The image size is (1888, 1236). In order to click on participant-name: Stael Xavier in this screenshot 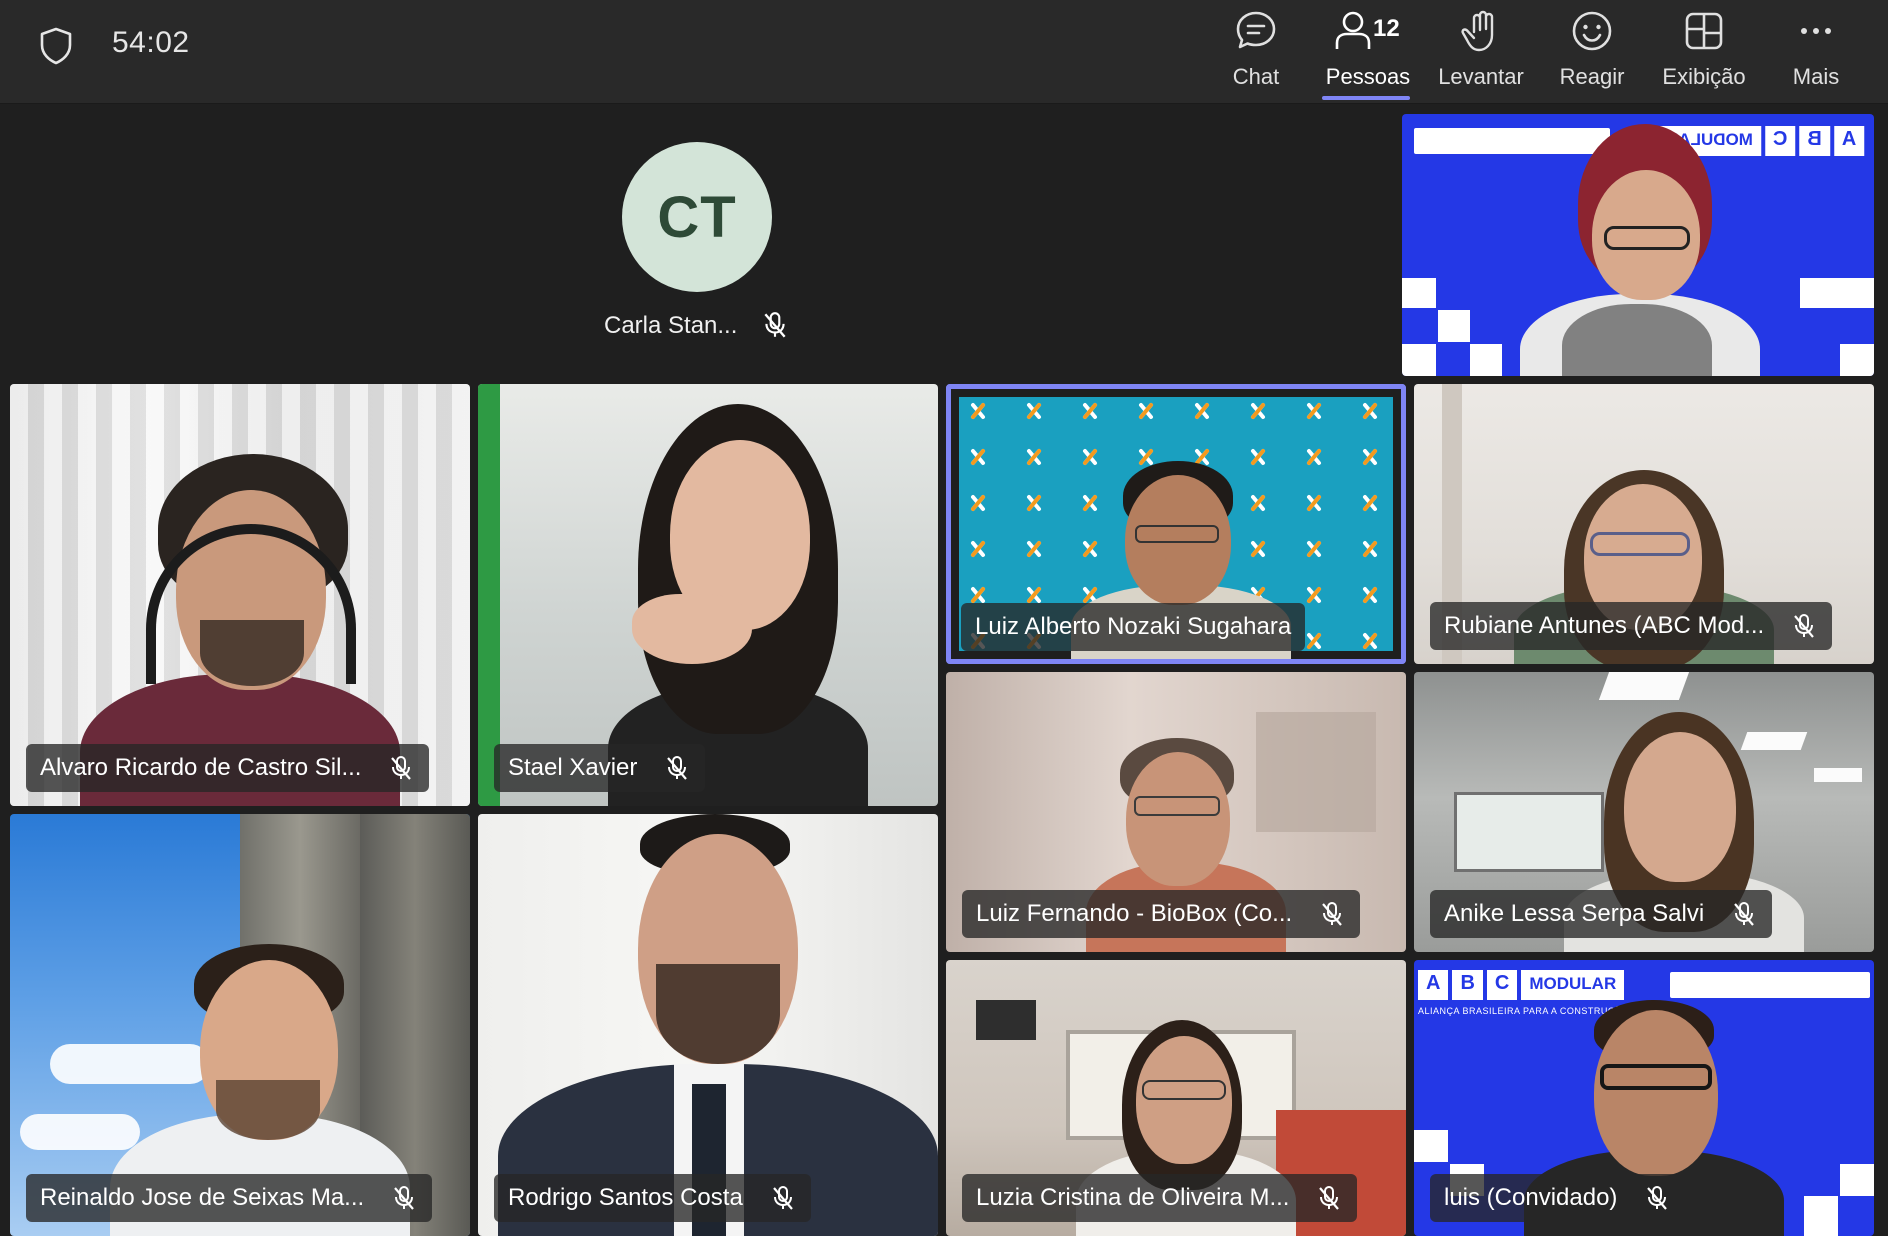, I will do `click(573, 767)`.